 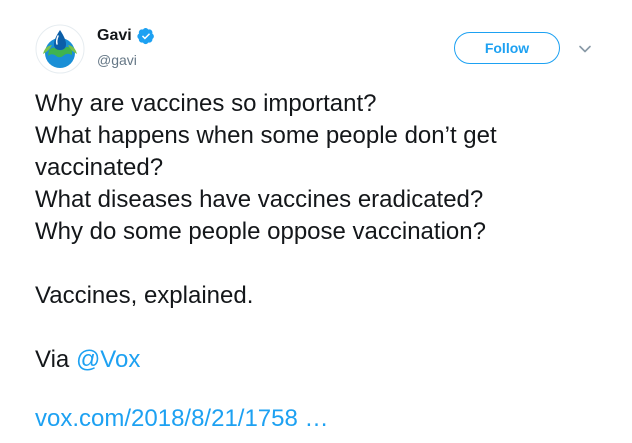 I want to click on tweet-line: vaccinated?, so click(x=99, y=167).